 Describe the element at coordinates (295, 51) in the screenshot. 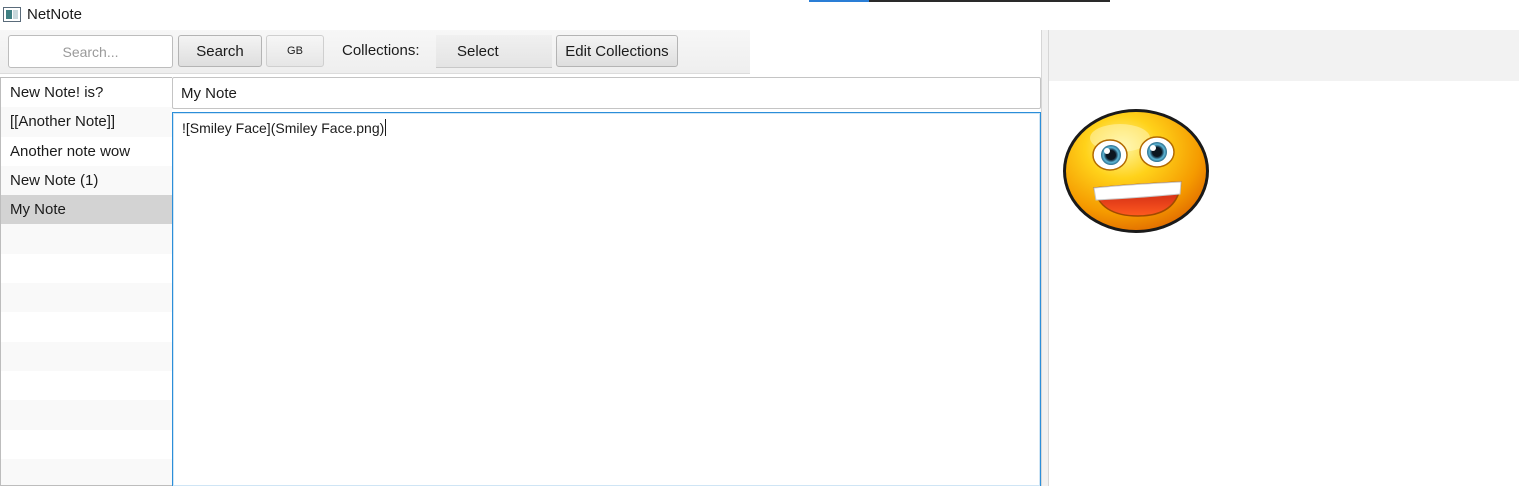

I see `language-button: GB` at that location.